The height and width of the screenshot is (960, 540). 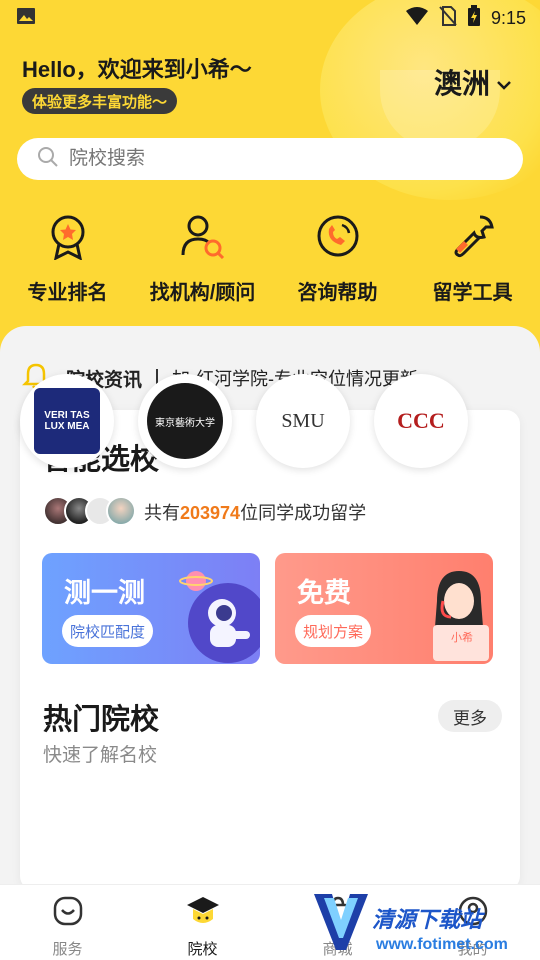 I want to click on tab-label: 院校, so click(x=202, y=949).